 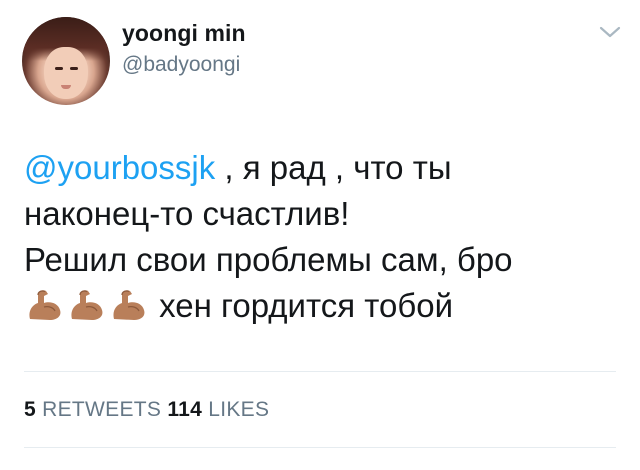 I want to click on avatar-face, so click(x=66, y=73).